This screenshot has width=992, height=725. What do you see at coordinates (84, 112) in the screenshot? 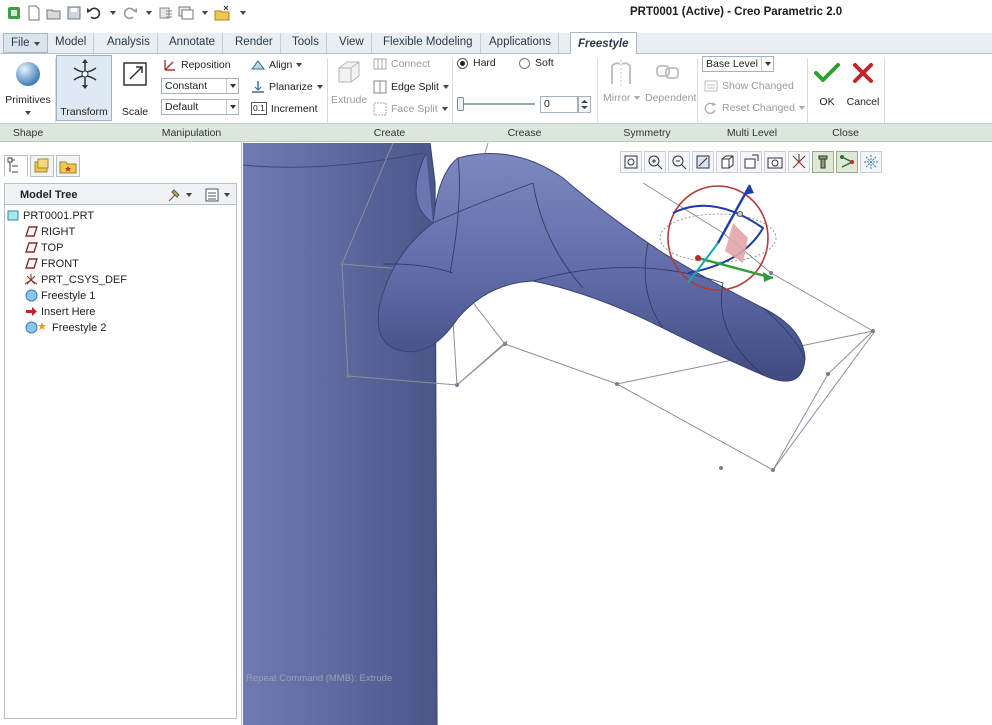
I see `transform-label: Transform` at bounding box center [84, 112].